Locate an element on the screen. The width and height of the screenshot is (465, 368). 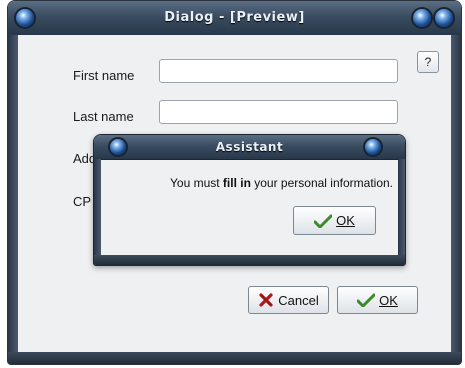
ok-button-label: OK is located at coordinates (388, 300).